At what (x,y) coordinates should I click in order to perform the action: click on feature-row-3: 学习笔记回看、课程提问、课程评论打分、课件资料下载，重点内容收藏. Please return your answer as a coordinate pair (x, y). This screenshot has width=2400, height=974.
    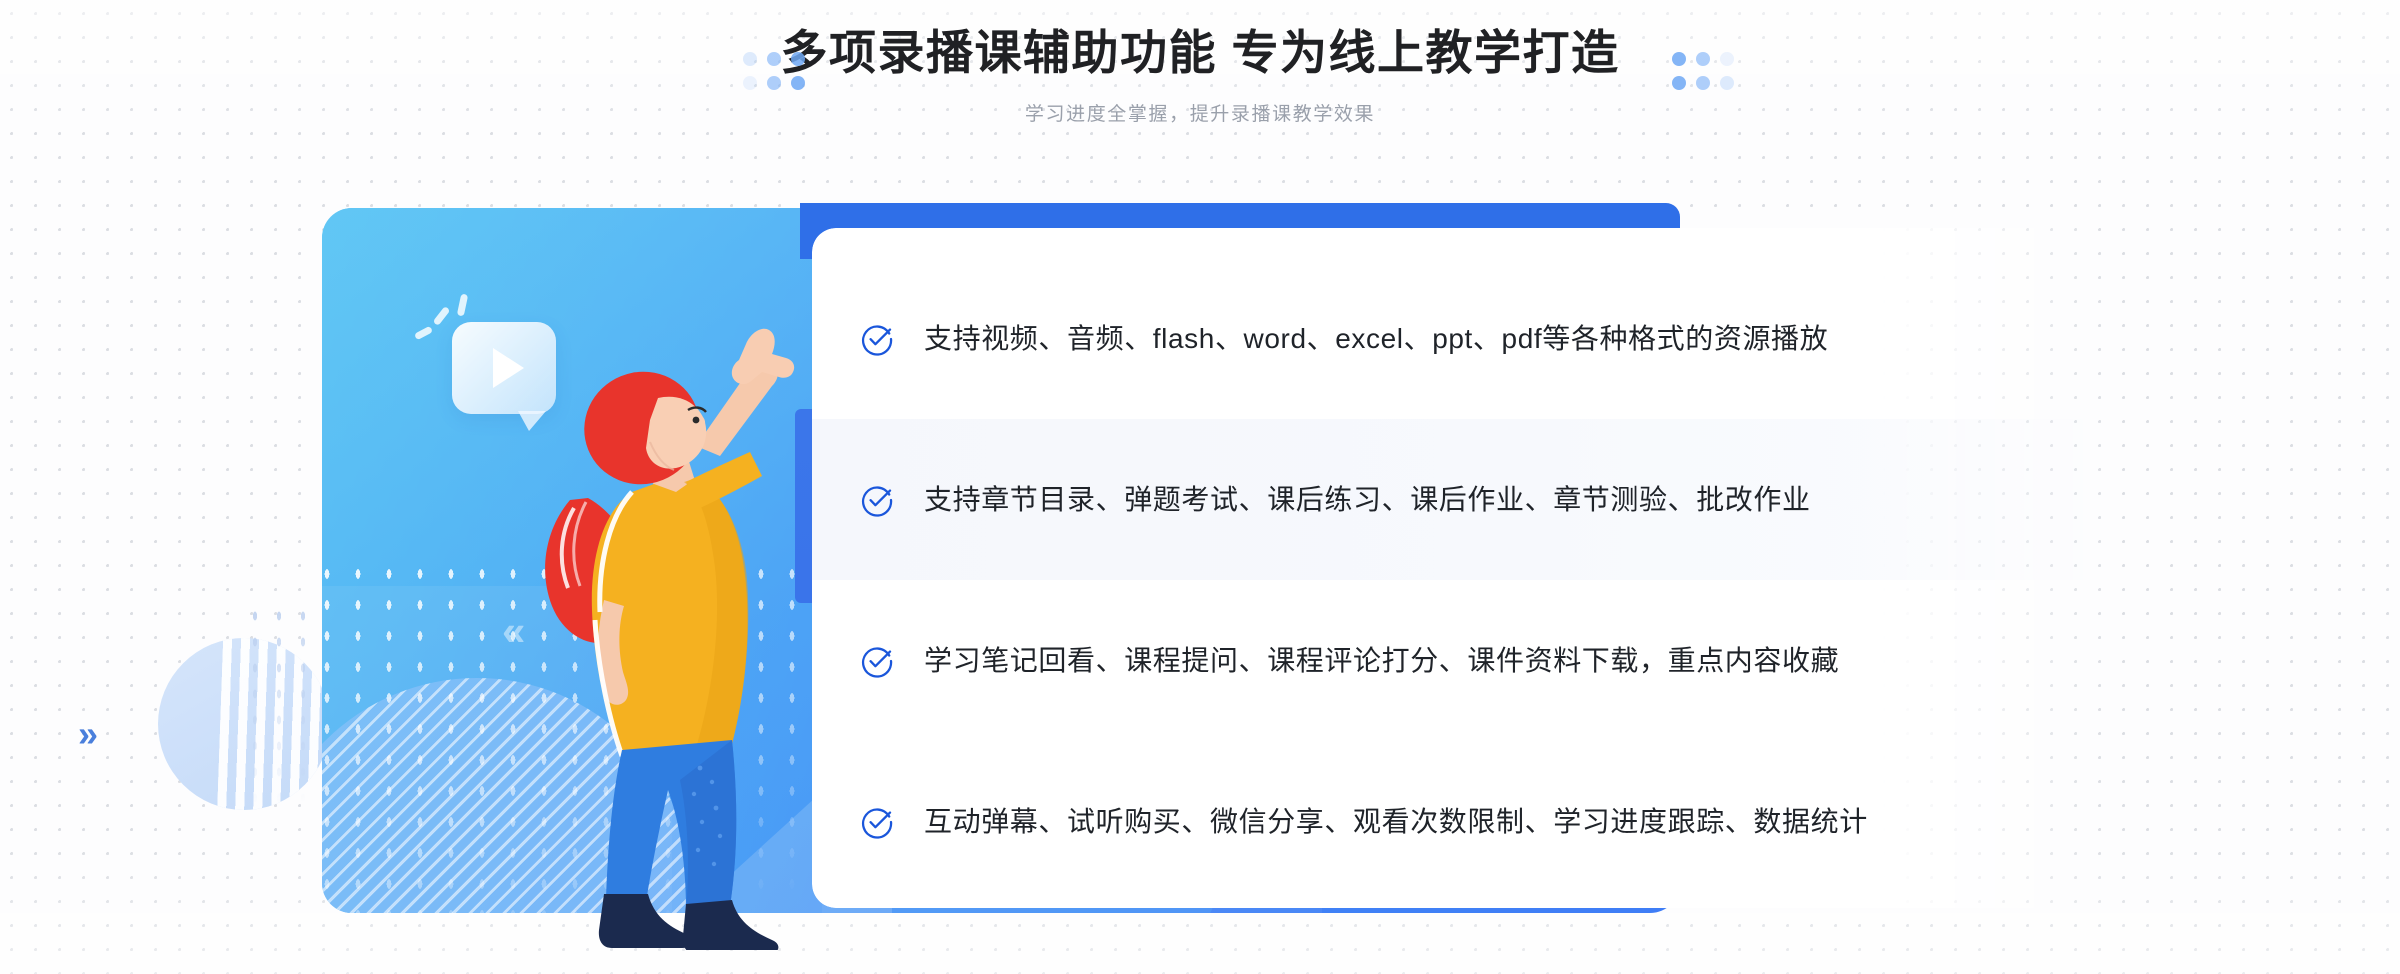
    Looking at the image, I should click on (1462, 660).